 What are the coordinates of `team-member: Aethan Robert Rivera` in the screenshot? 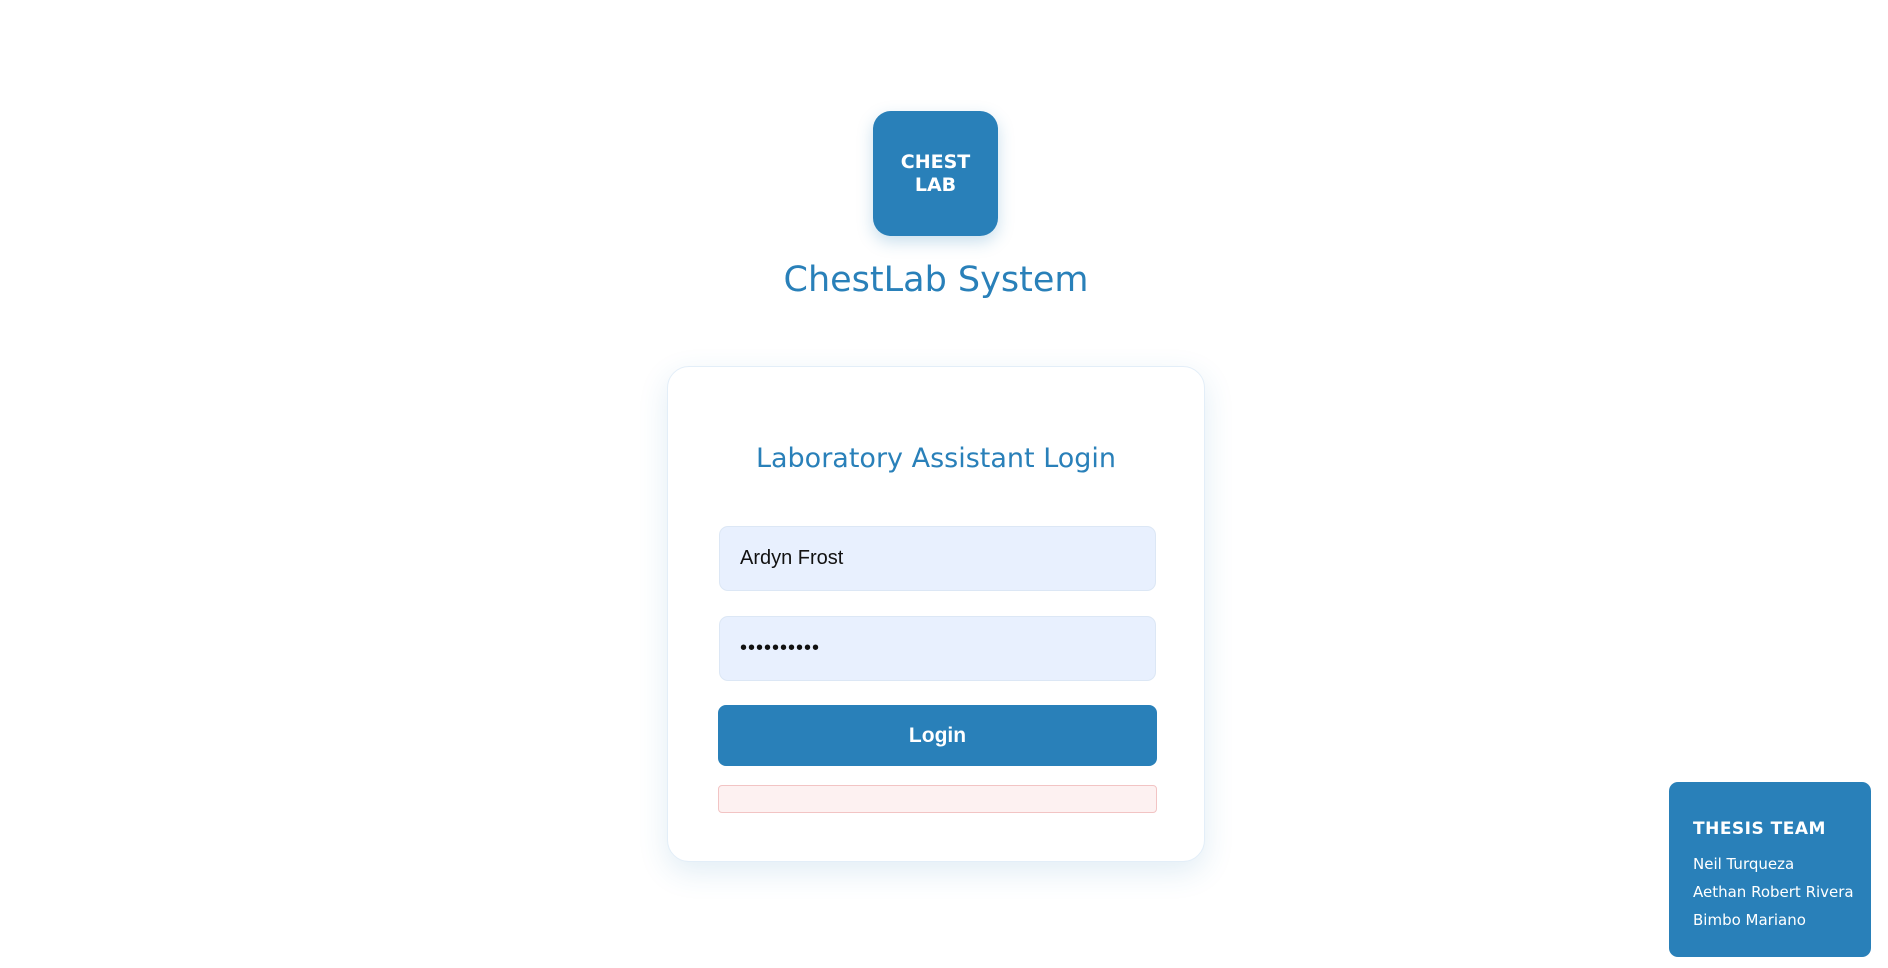 It's located at (1773, 892).